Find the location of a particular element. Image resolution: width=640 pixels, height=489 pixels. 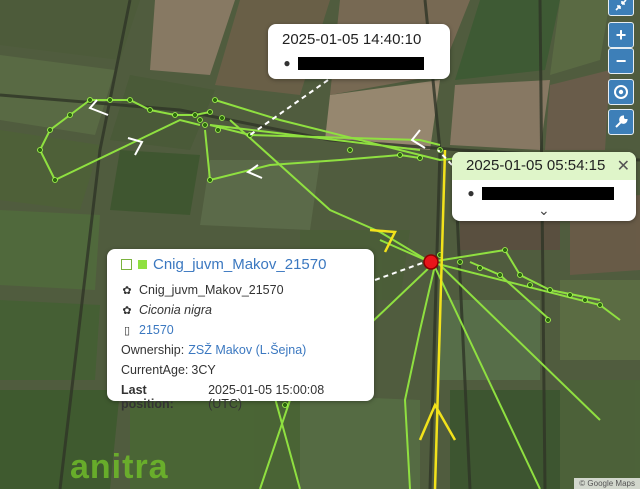

current-position-marker is located at coordinates (431, 262).